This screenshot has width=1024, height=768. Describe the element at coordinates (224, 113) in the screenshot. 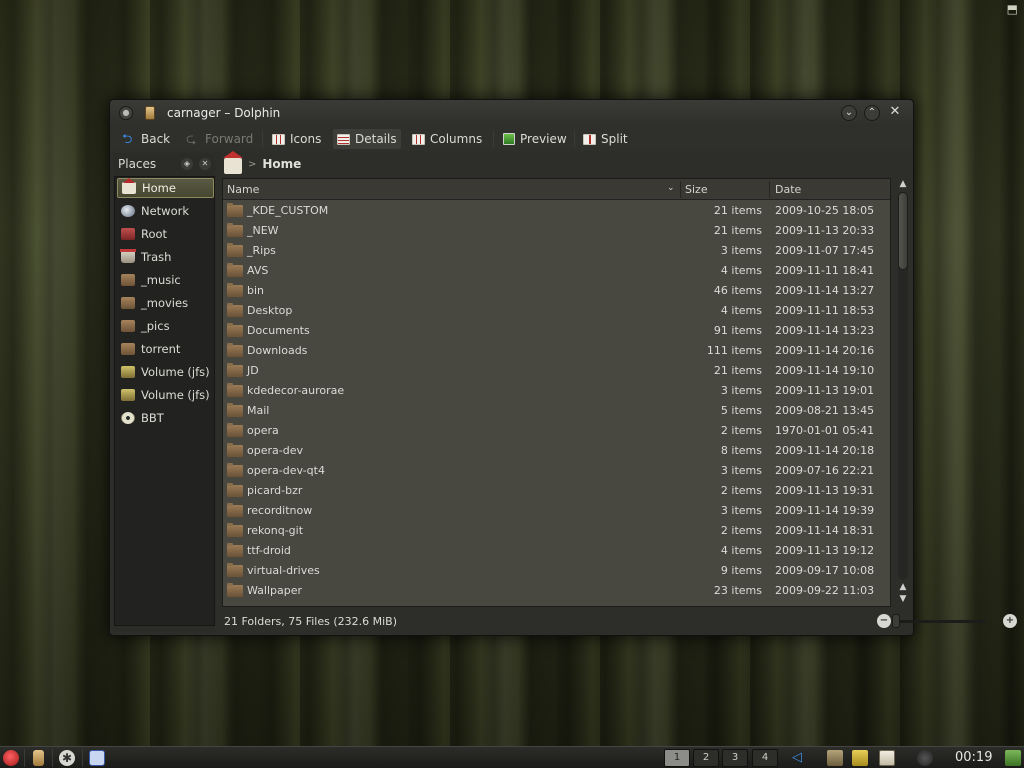

I see `window-title: carnager – Dolphin` at that location.